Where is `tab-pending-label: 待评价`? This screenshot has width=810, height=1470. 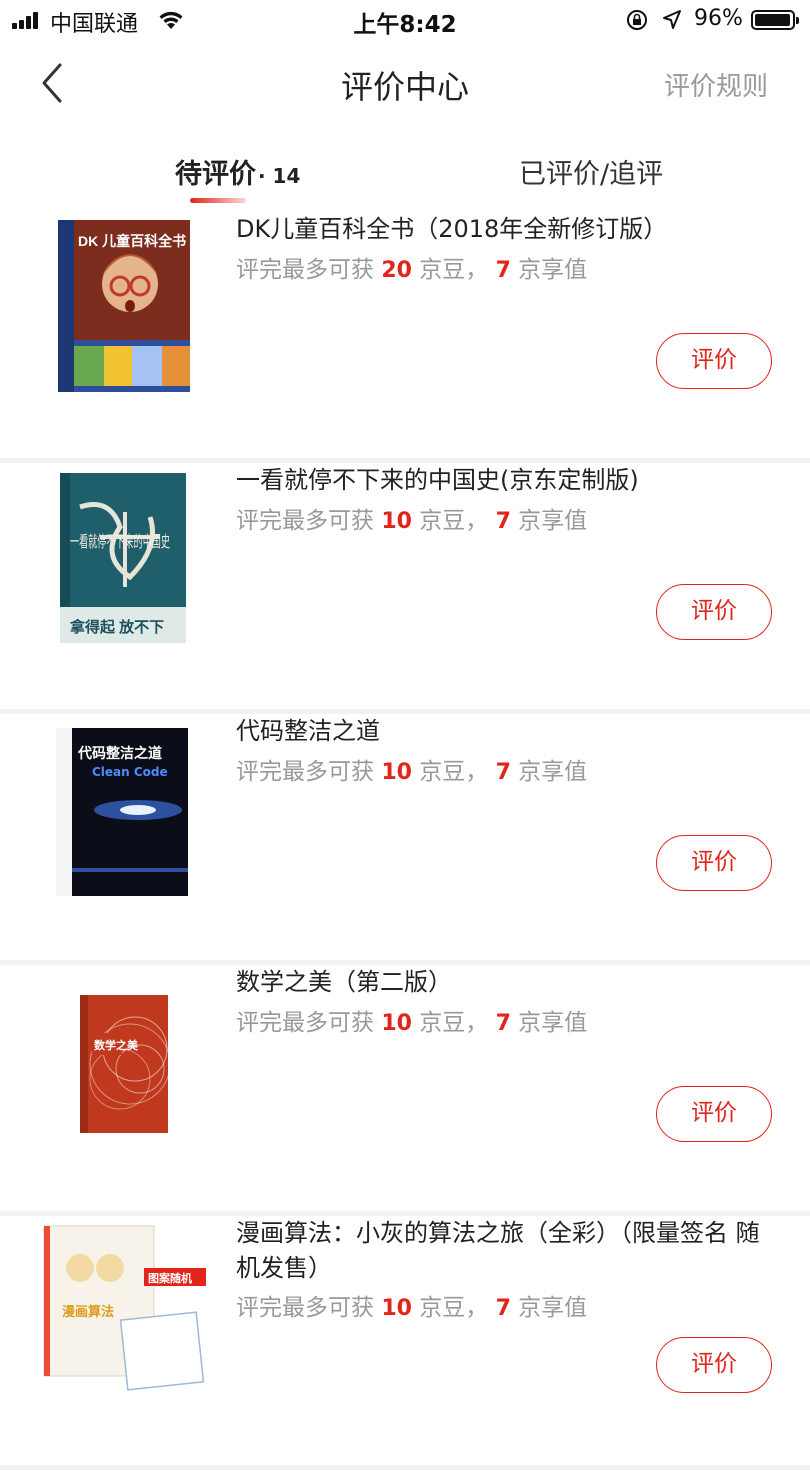 tab-pending-label: 待评价 is located at coordinates (215, 174).